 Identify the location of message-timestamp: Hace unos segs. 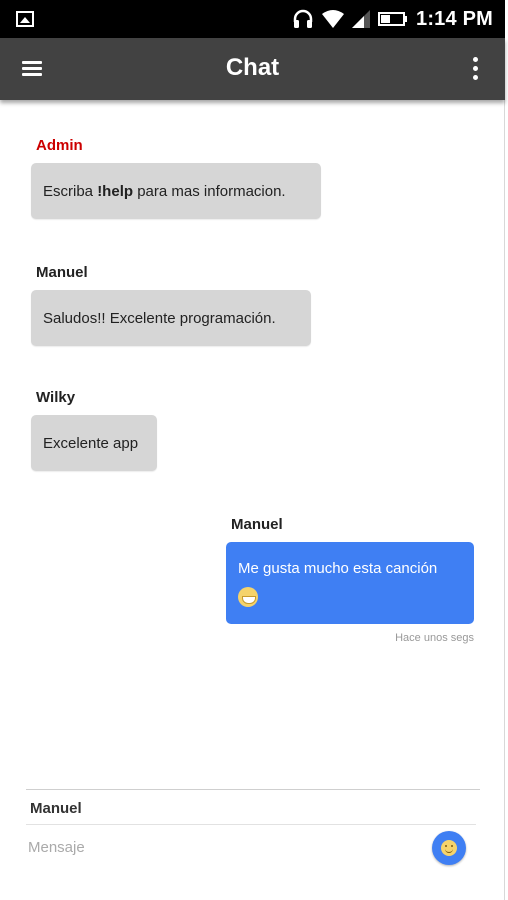
(434, 638).